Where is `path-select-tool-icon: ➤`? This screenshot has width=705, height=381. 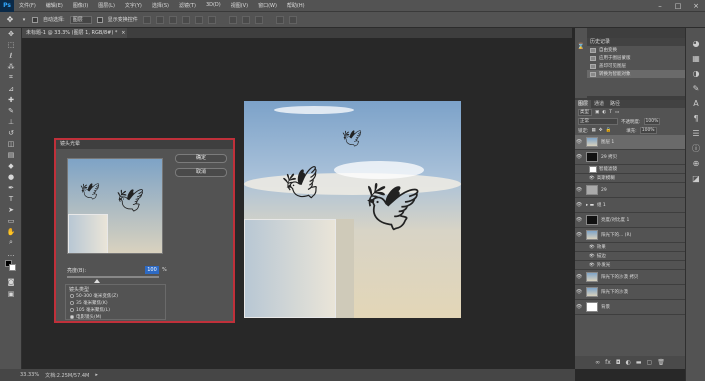
path-select-tool-icon: ➤ is located at coordinates (11, 209).